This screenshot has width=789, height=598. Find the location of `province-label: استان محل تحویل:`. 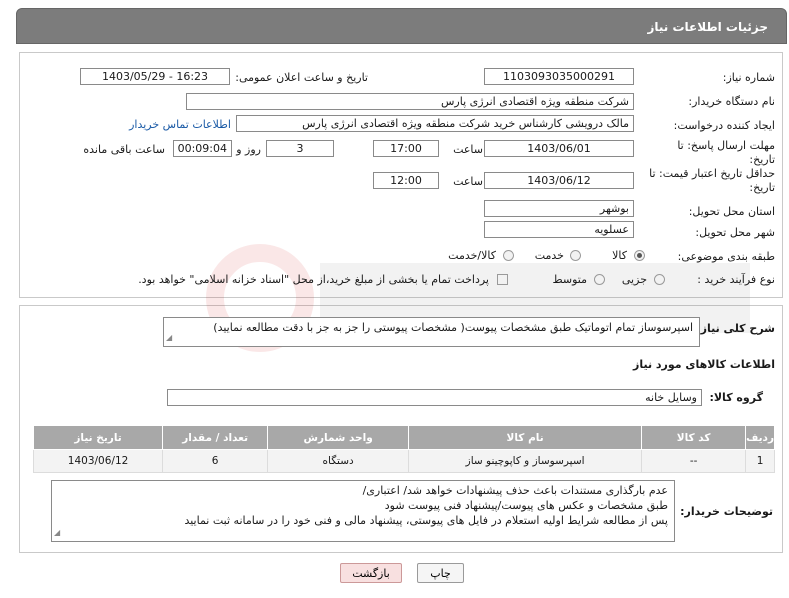

province-label: استان محل تحویل: is located at coordinates (731, 211).